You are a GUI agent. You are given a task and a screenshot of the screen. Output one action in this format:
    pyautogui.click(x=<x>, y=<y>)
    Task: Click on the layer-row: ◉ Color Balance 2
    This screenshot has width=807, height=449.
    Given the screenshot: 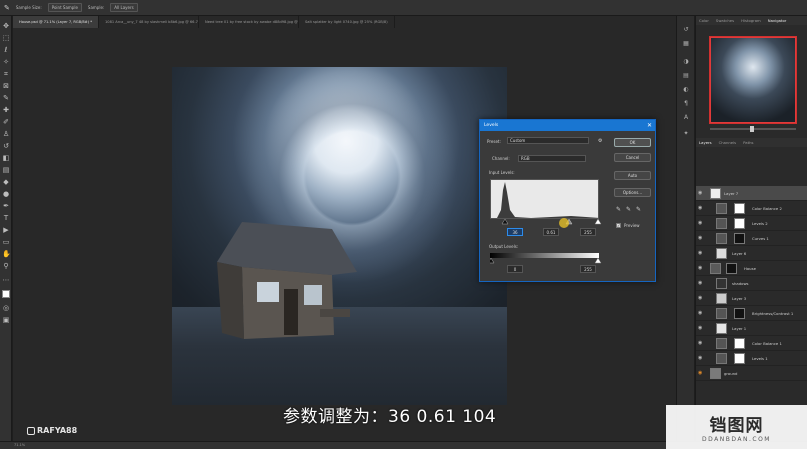 What is the action you would take?
    pyautogui.click(x=751, y=208)
    